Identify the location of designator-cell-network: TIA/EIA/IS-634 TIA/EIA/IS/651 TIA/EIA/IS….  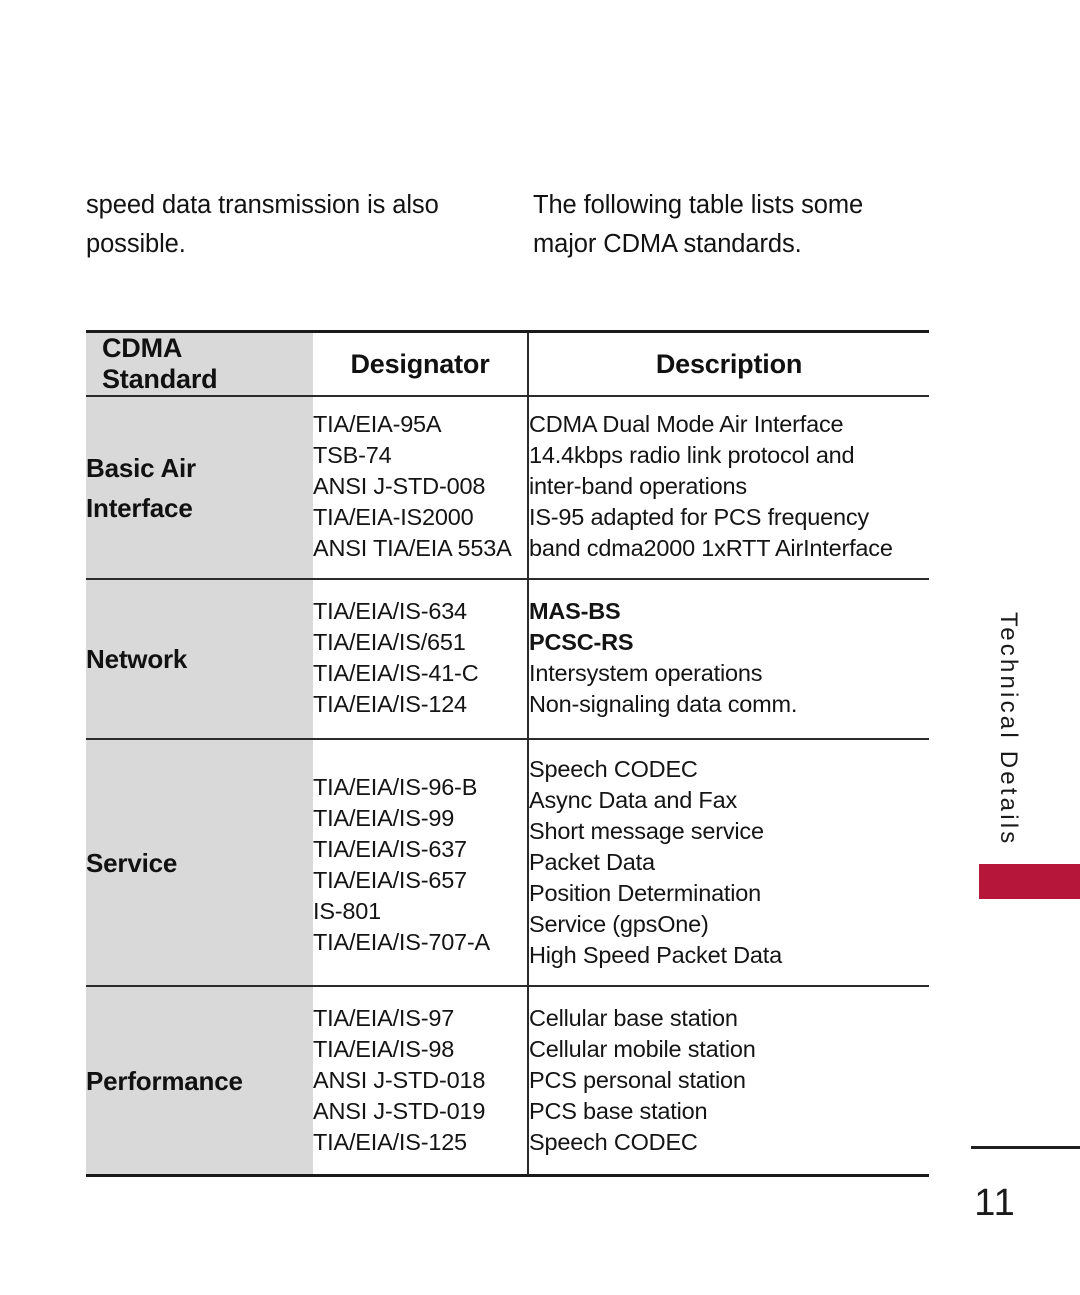
(420, 659).